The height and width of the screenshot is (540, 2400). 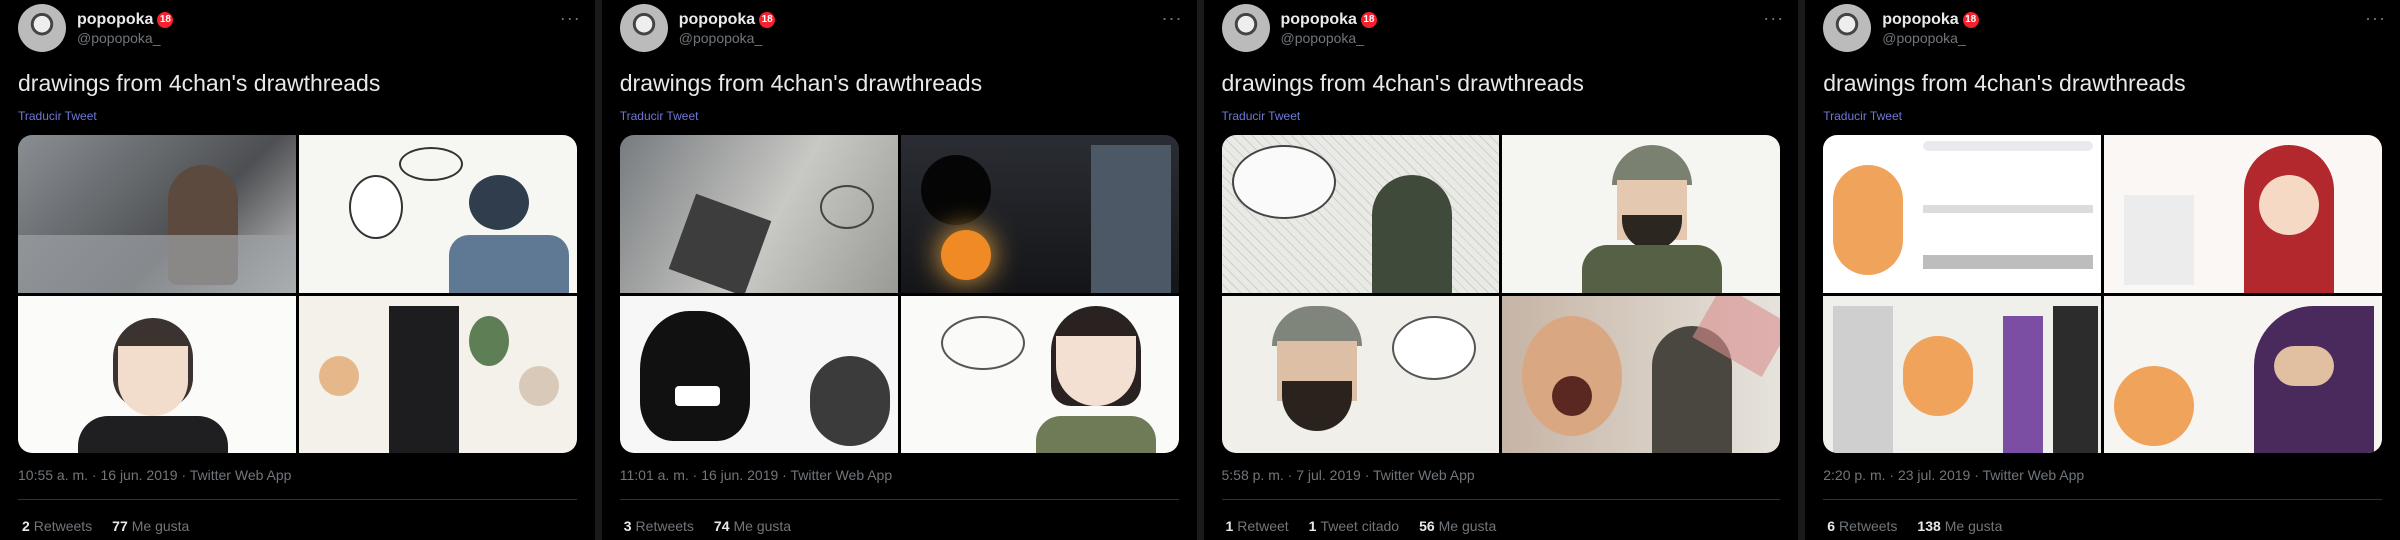 What do you see at coordinates (1457, 526) in the screenshot?
I see `likes-count: 56 Me gusta` at bounding box center [1457, 526].